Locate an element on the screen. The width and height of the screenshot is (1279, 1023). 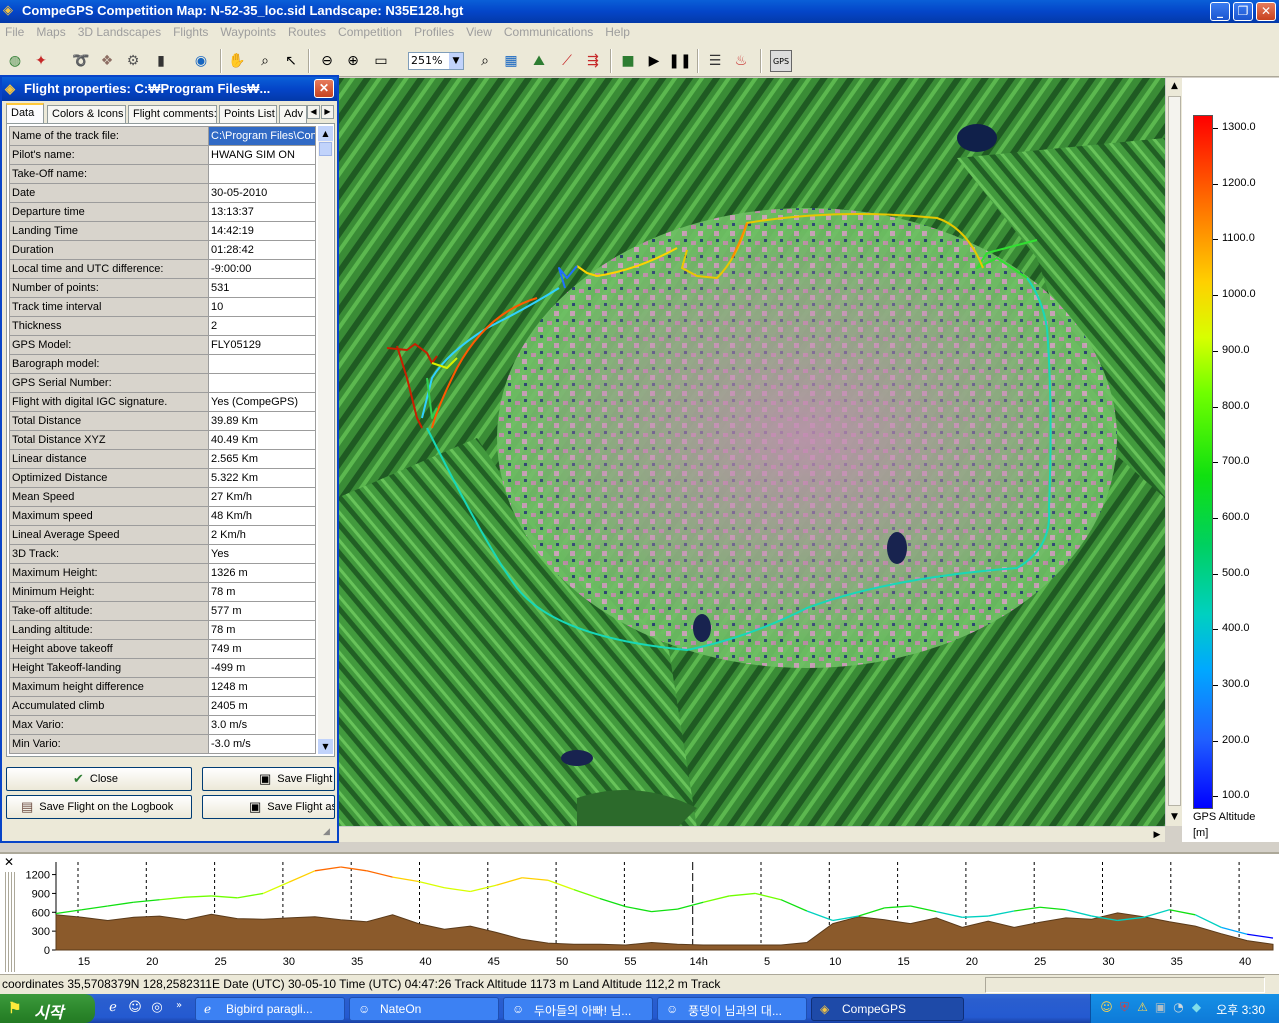
taskbar-item-nateon: ☺ NateOn is located at coordinates (424, 1009).